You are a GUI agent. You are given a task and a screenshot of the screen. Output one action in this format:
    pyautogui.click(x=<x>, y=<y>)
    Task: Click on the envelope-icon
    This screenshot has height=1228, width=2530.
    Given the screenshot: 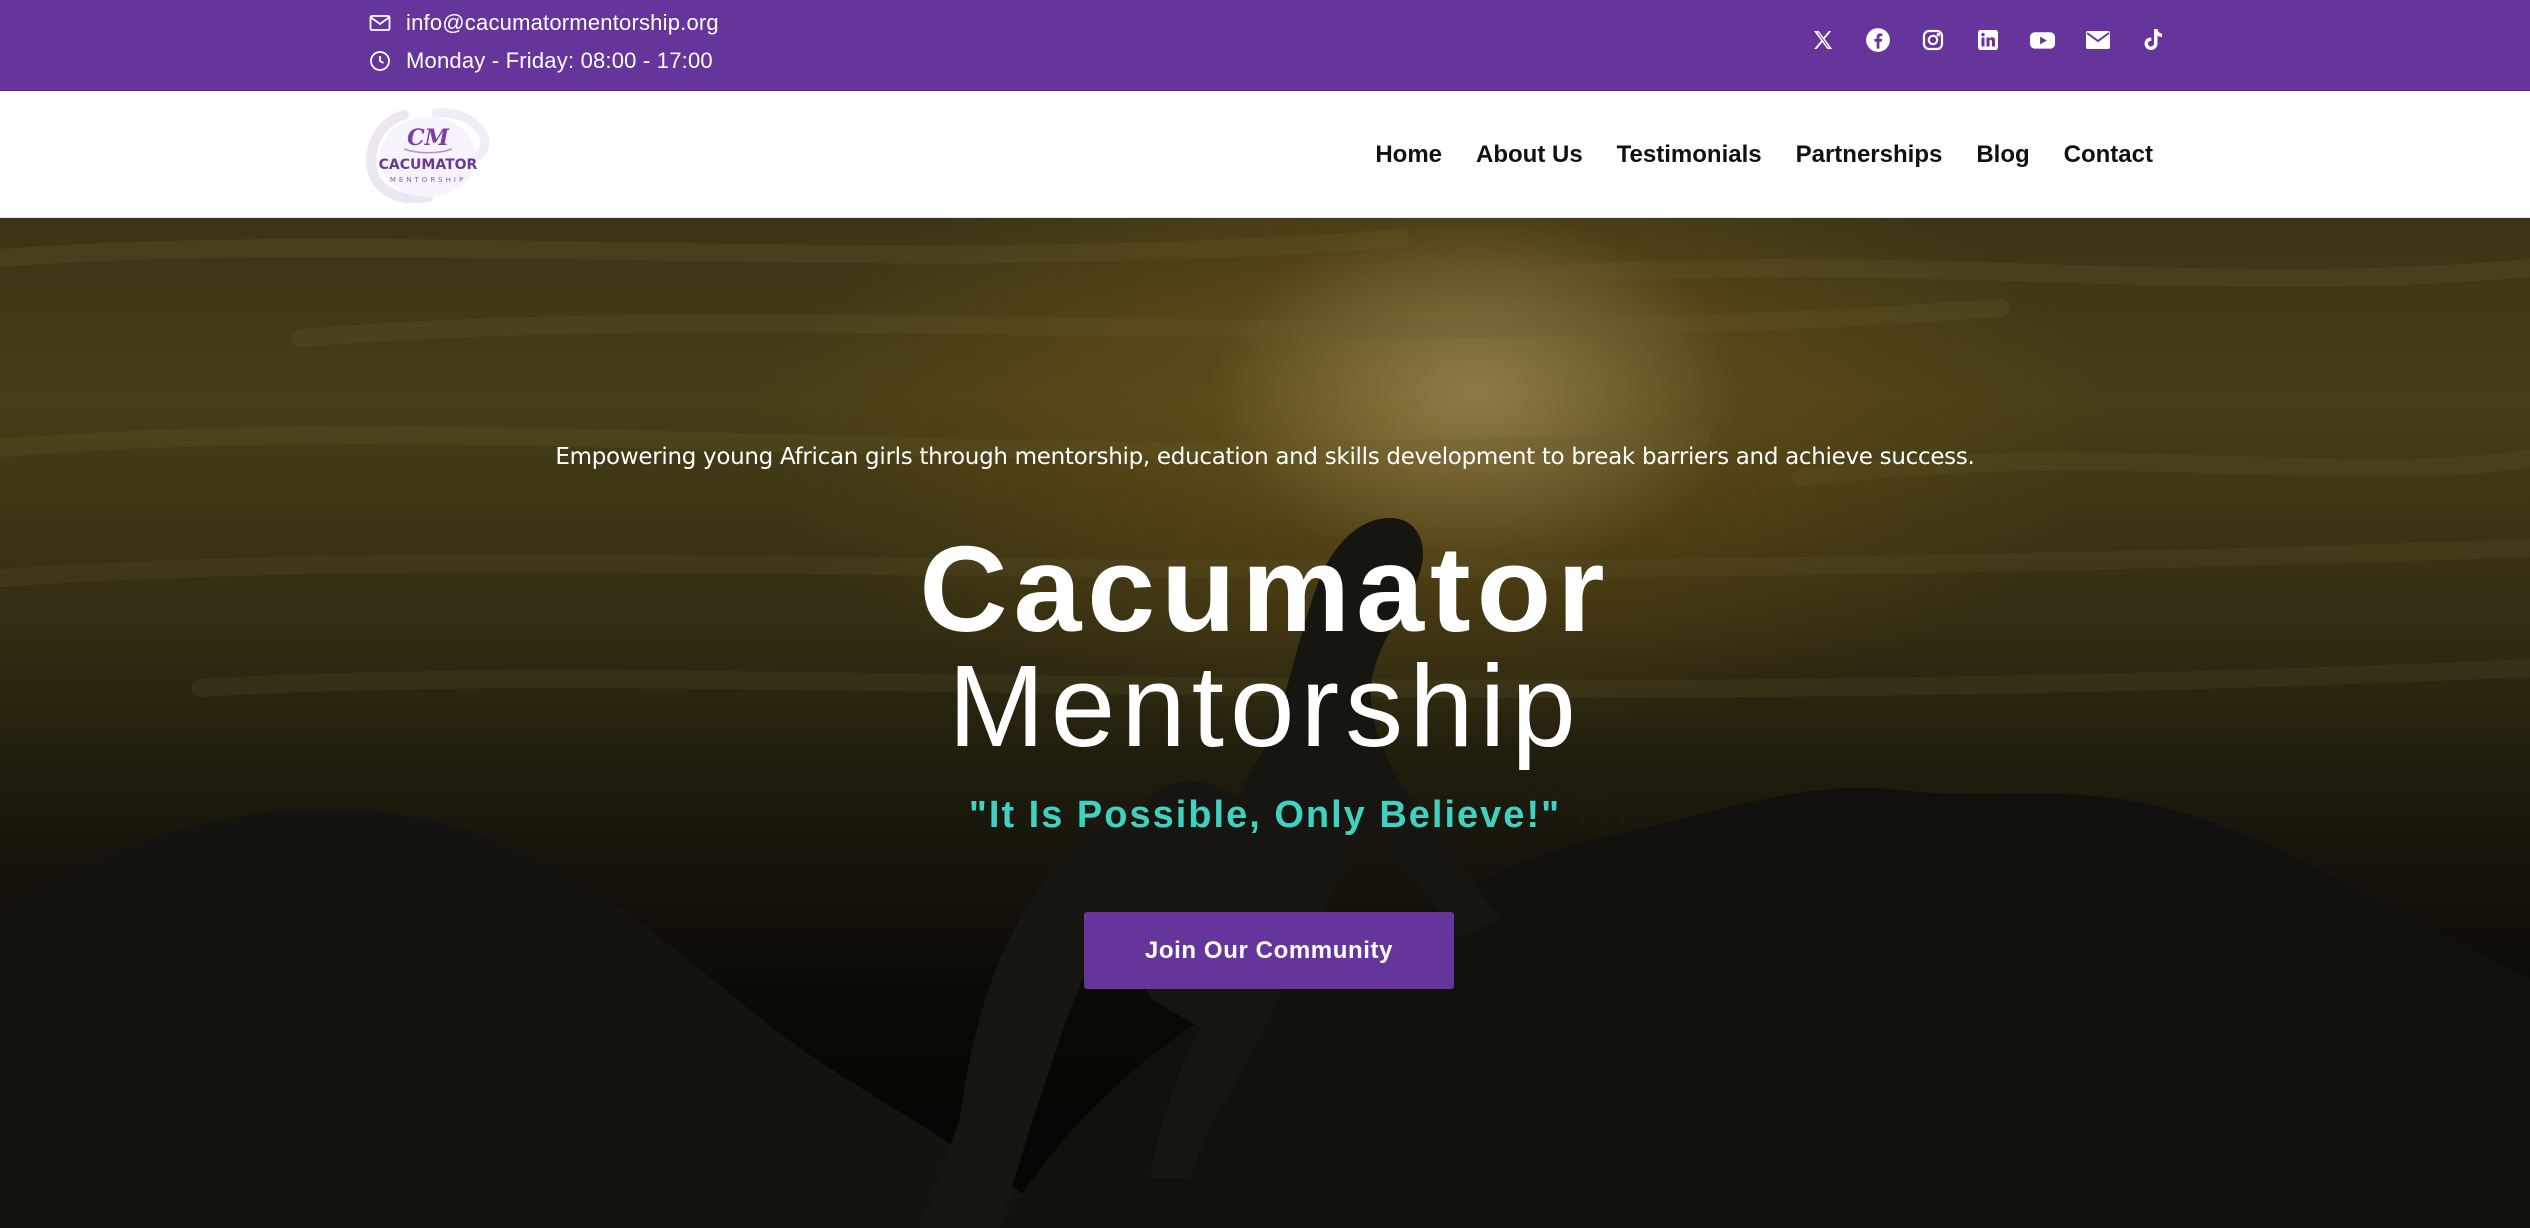 What is the action you would take?
    pyautogui.click(x=380, y=23)
    